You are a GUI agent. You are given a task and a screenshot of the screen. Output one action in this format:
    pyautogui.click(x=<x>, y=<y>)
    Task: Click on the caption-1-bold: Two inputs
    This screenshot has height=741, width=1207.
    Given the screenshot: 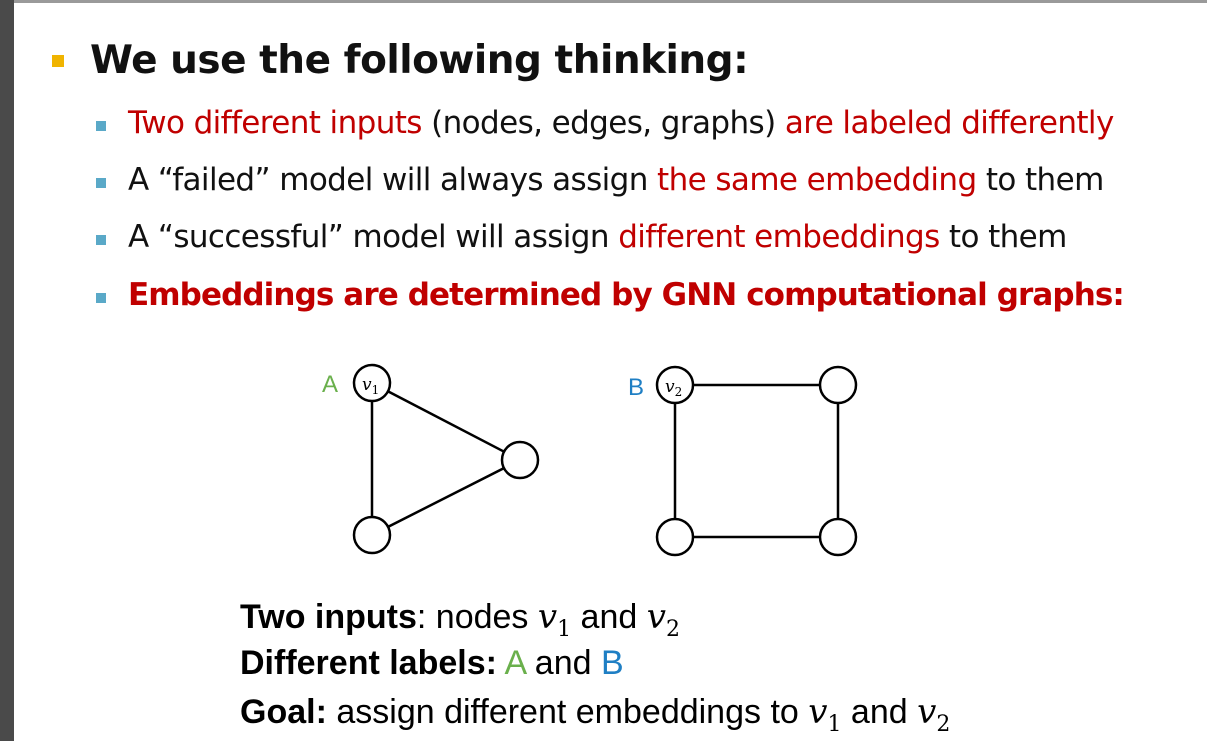 What is the action you would take?
    pyautogui.click(x=328, y=617)
    